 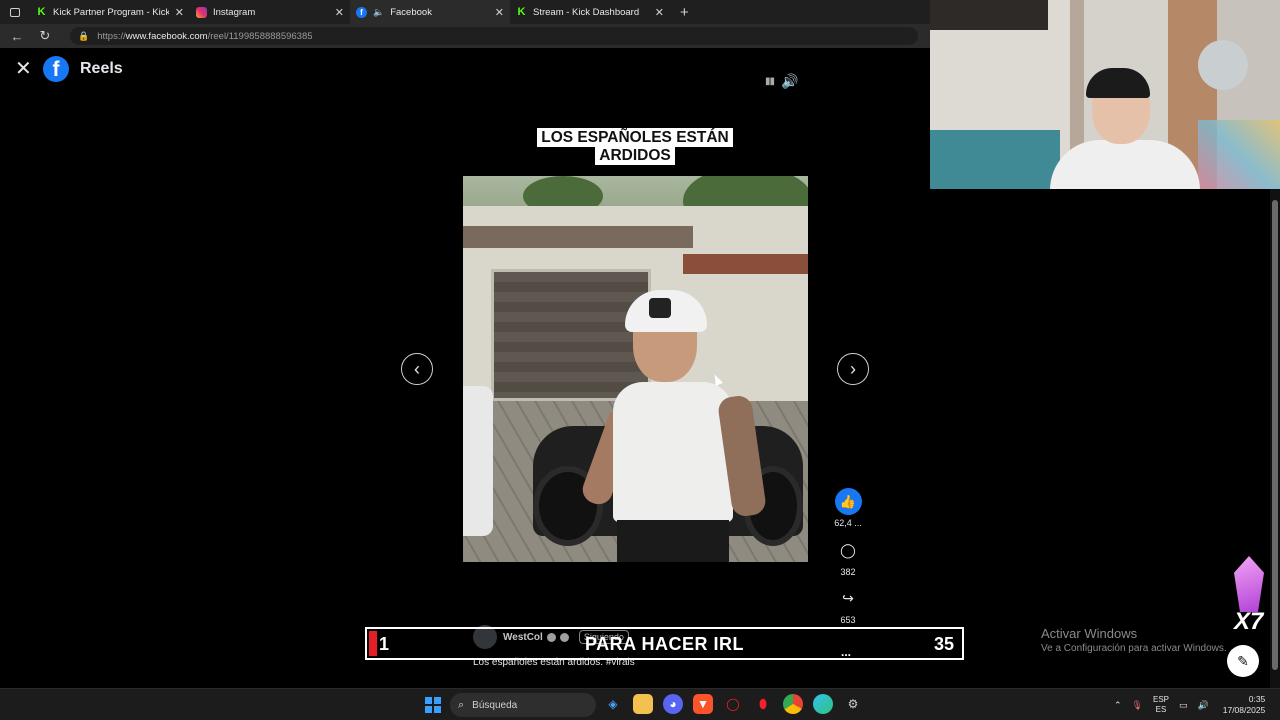 I want to click on edge-icon, so click(x=823, y=704).